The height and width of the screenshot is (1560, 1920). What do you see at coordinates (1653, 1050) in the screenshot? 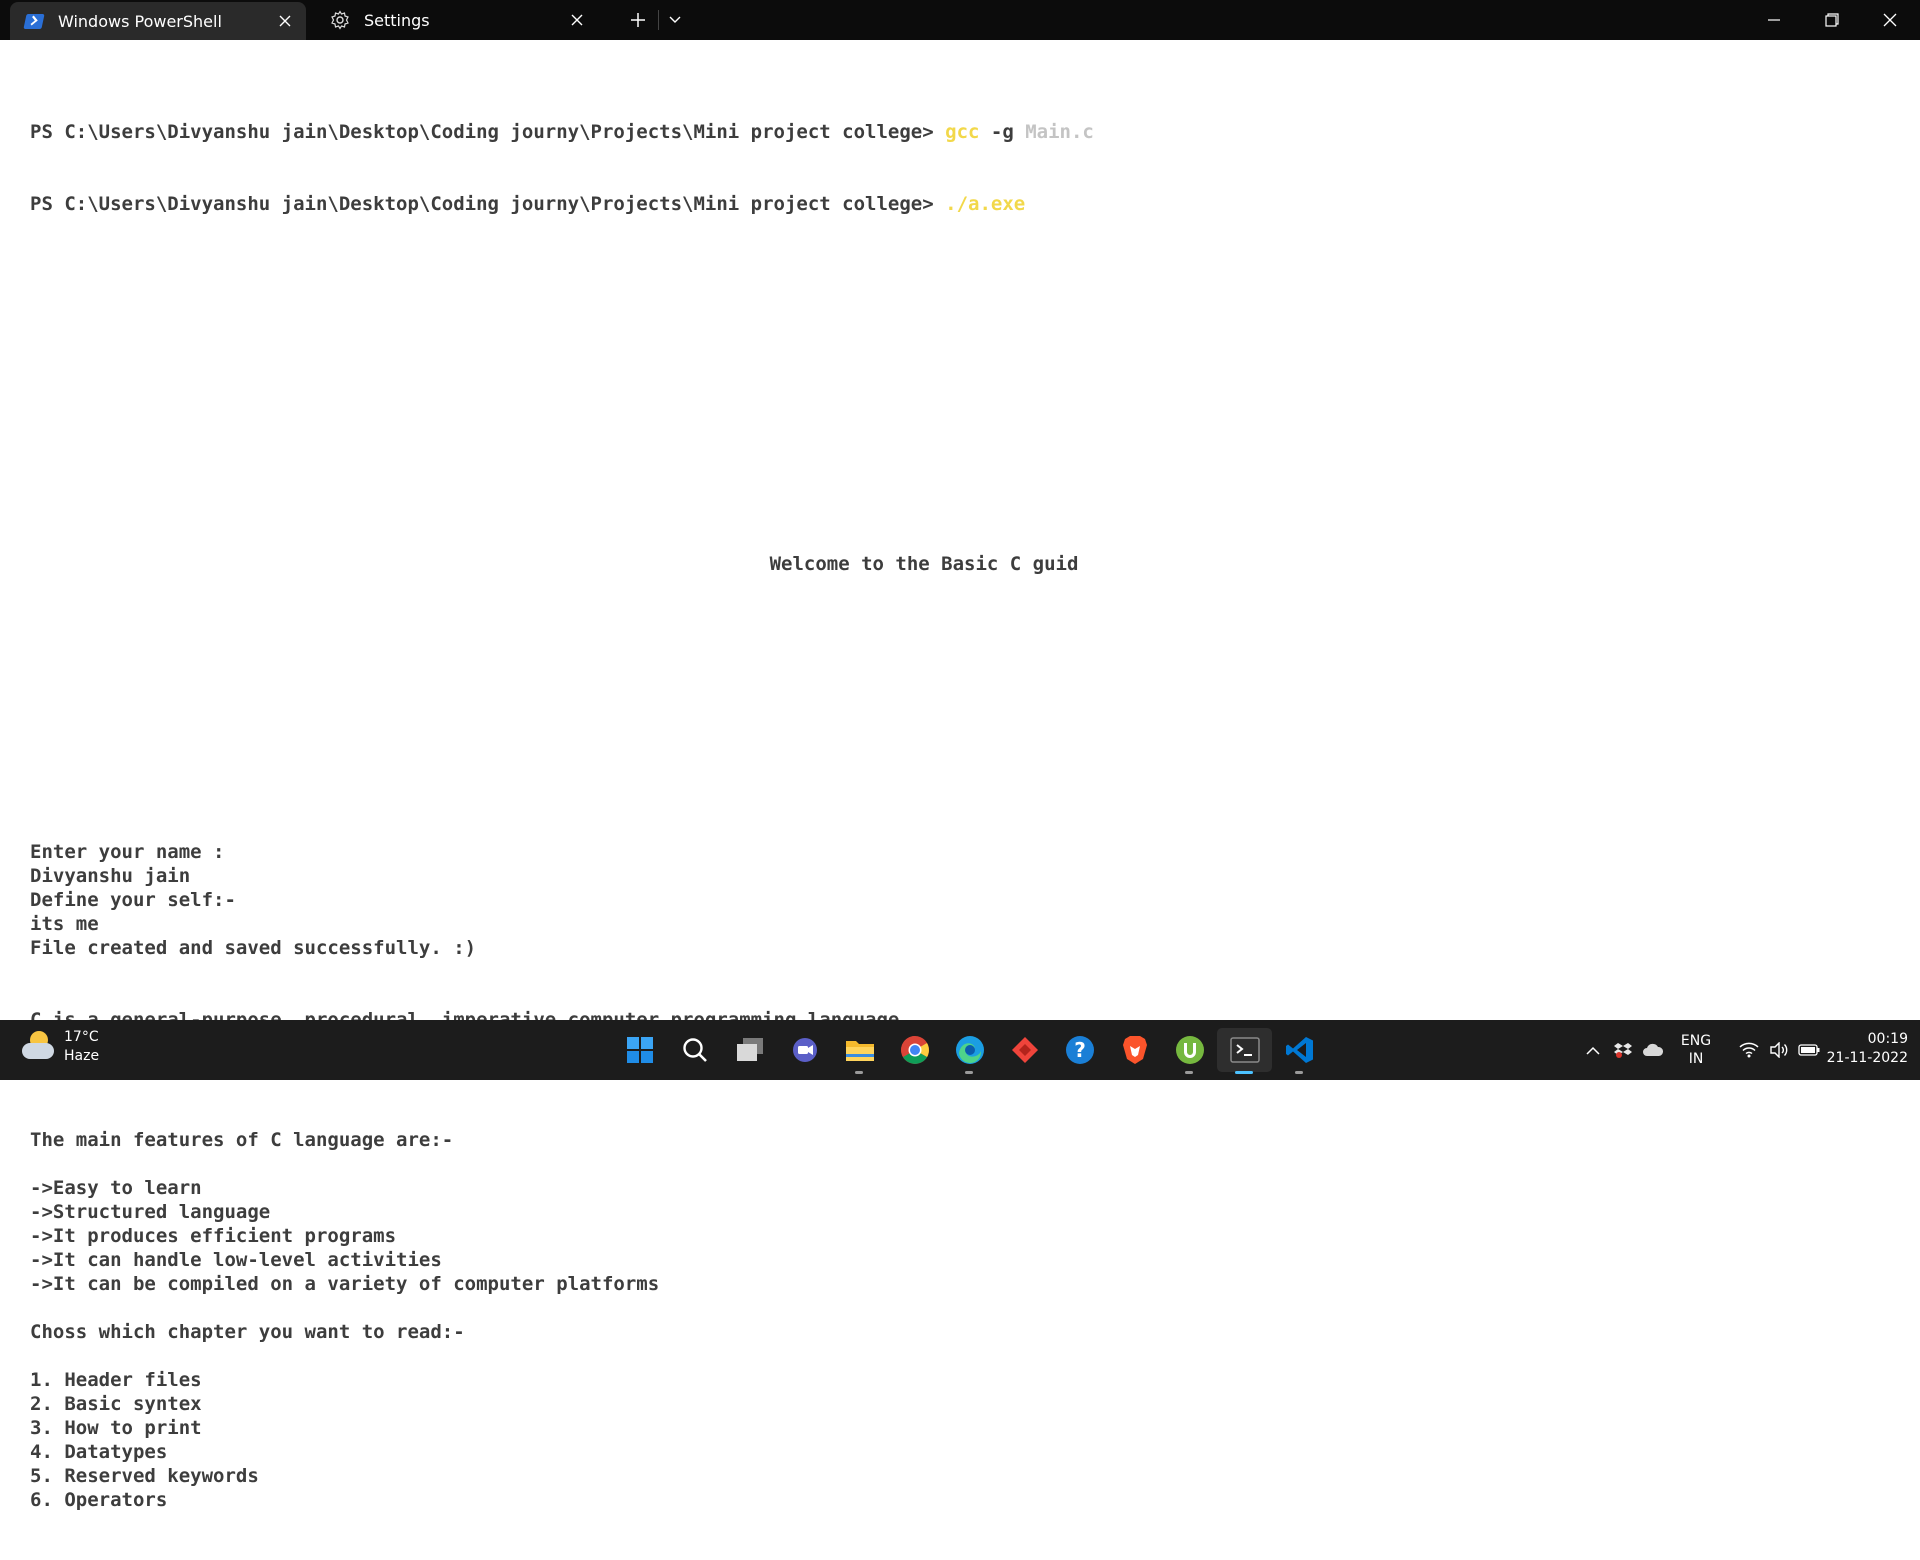
I see `onedrive-cloud-icon` at bounding box center [1653, 1050].